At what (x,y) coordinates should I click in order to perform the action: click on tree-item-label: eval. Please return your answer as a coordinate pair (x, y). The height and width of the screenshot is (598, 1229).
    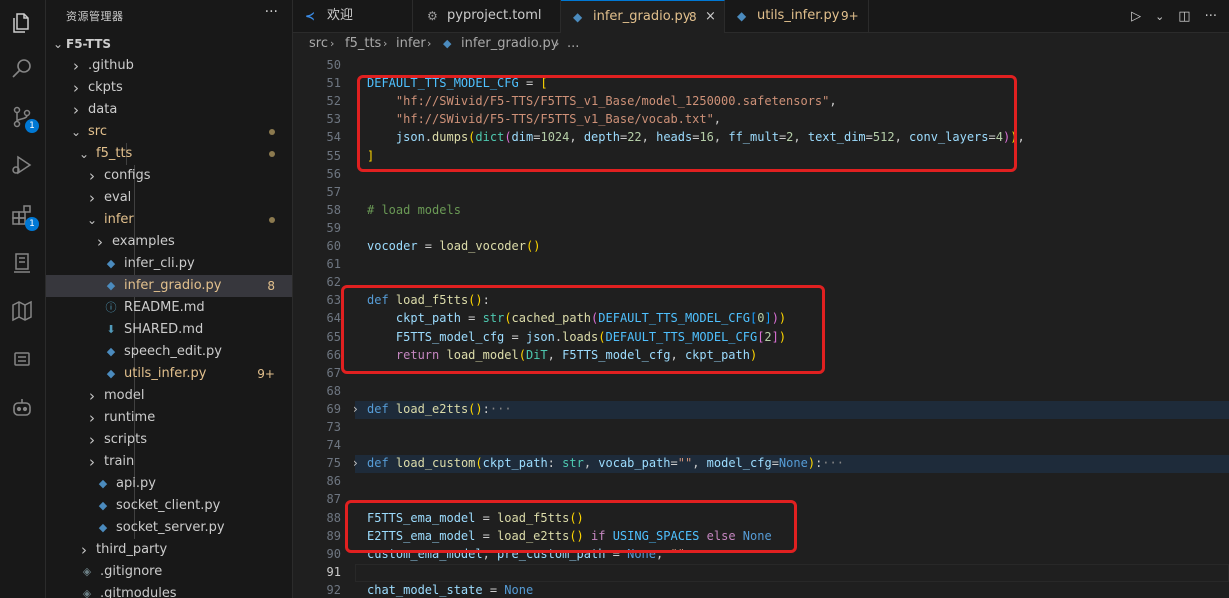
    Looking at the image, I should click on (118, 197).